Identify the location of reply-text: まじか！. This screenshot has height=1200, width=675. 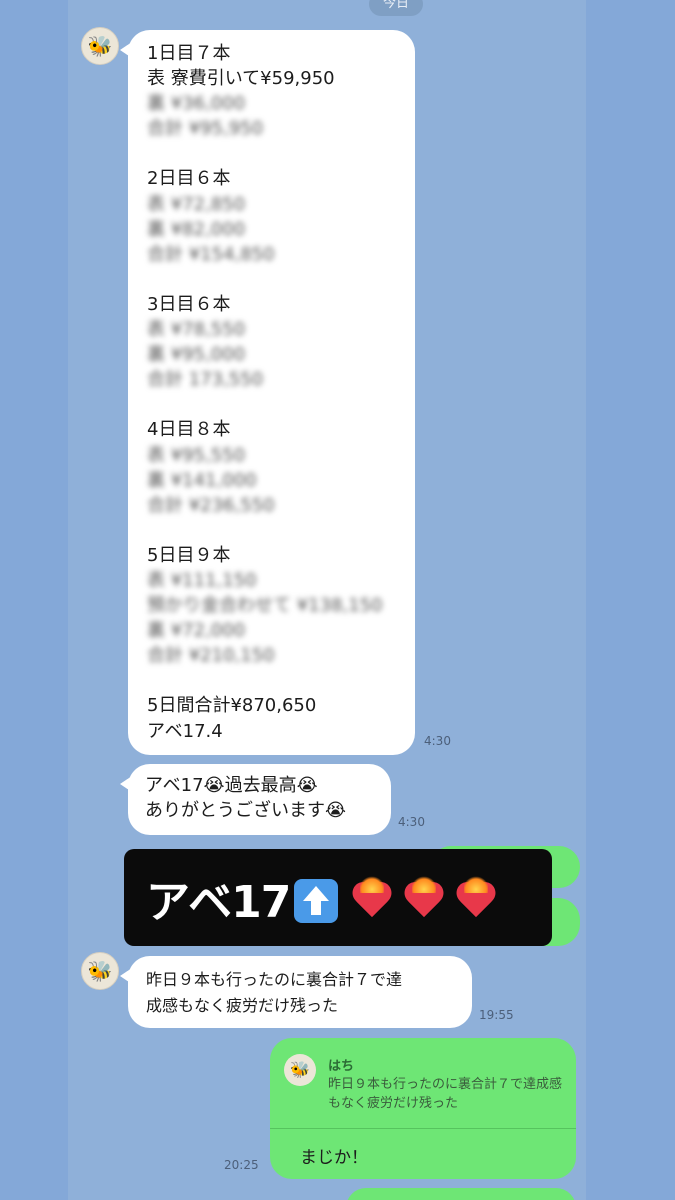
(334, 1158).